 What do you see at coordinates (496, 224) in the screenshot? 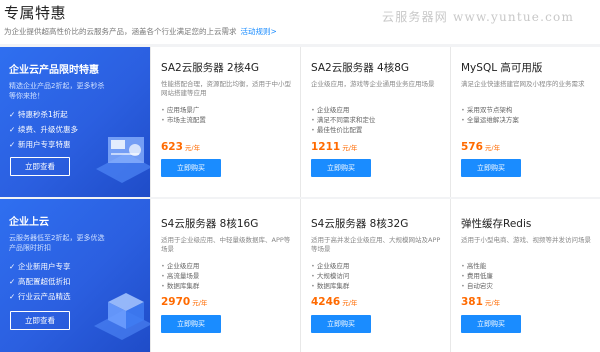
I see `product-title: 弹性缓存Redis` at bounding box center [496, 224].